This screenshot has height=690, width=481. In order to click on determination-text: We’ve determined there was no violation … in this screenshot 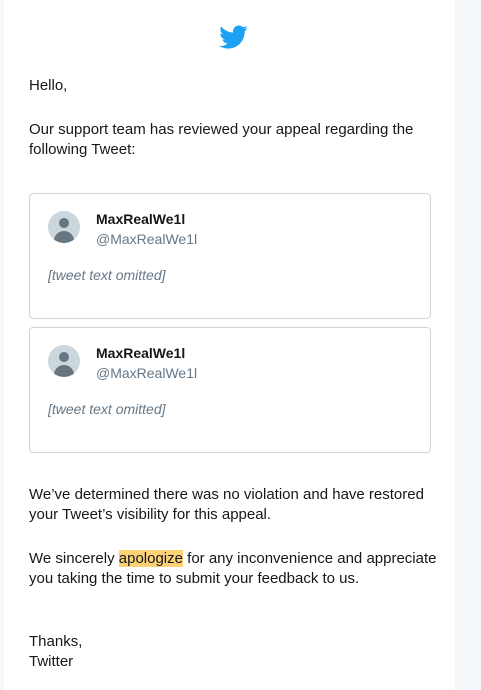, I will do `click(226, 504)`.